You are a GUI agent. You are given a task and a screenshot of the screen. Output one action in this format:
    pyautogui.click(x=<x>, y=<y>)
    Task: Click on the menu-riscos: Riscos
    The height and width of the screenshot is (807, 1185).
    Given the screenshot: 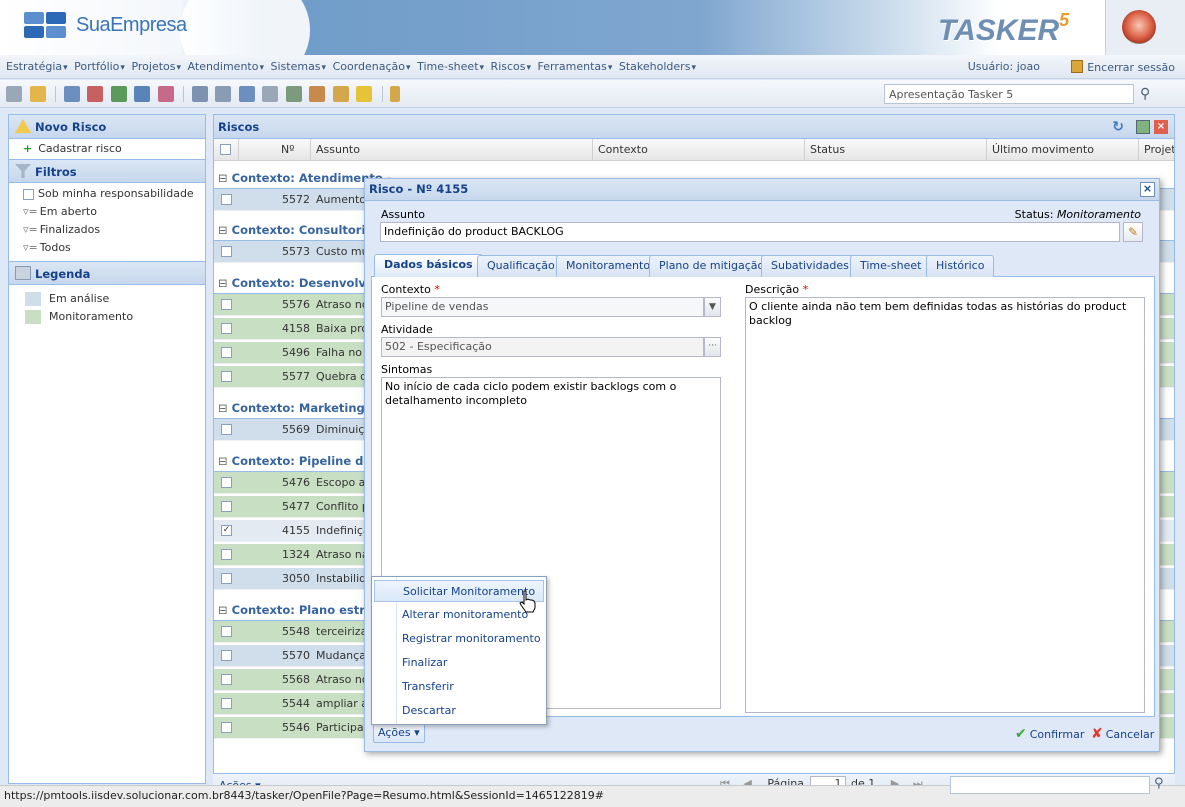 What is the action you would take?
    pyautogui.click(x=511, y=67)
    